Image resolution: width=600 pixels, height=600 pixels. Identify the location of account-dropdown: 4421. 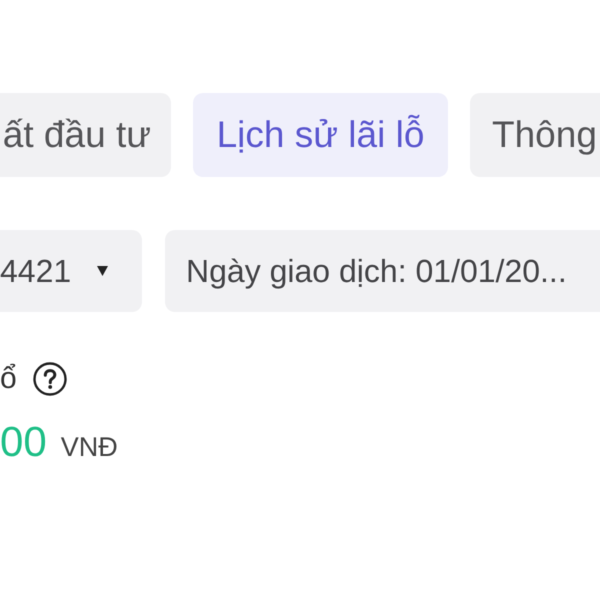
(71, 271).